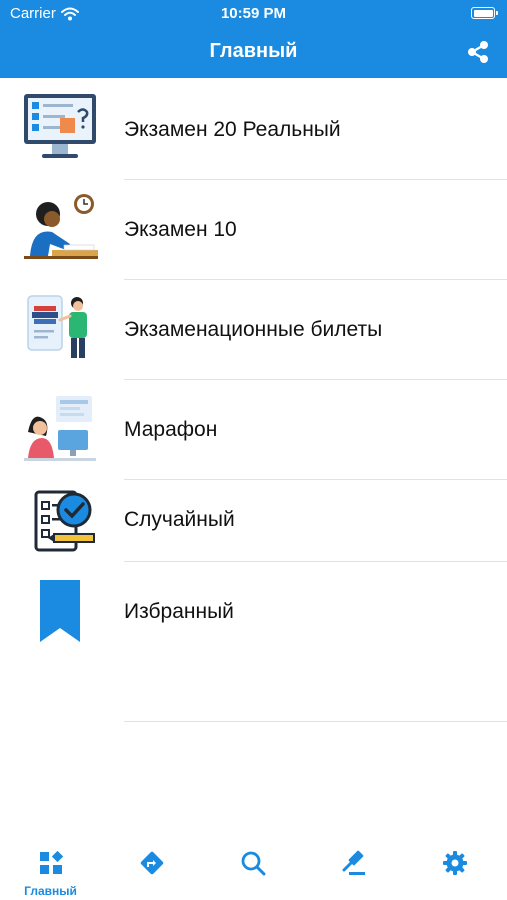 Image resolution: width=507 pixels, height=900 pixels. I want to click on top-bar: Carrier 10:59 PM Главный, so click(253, 39).